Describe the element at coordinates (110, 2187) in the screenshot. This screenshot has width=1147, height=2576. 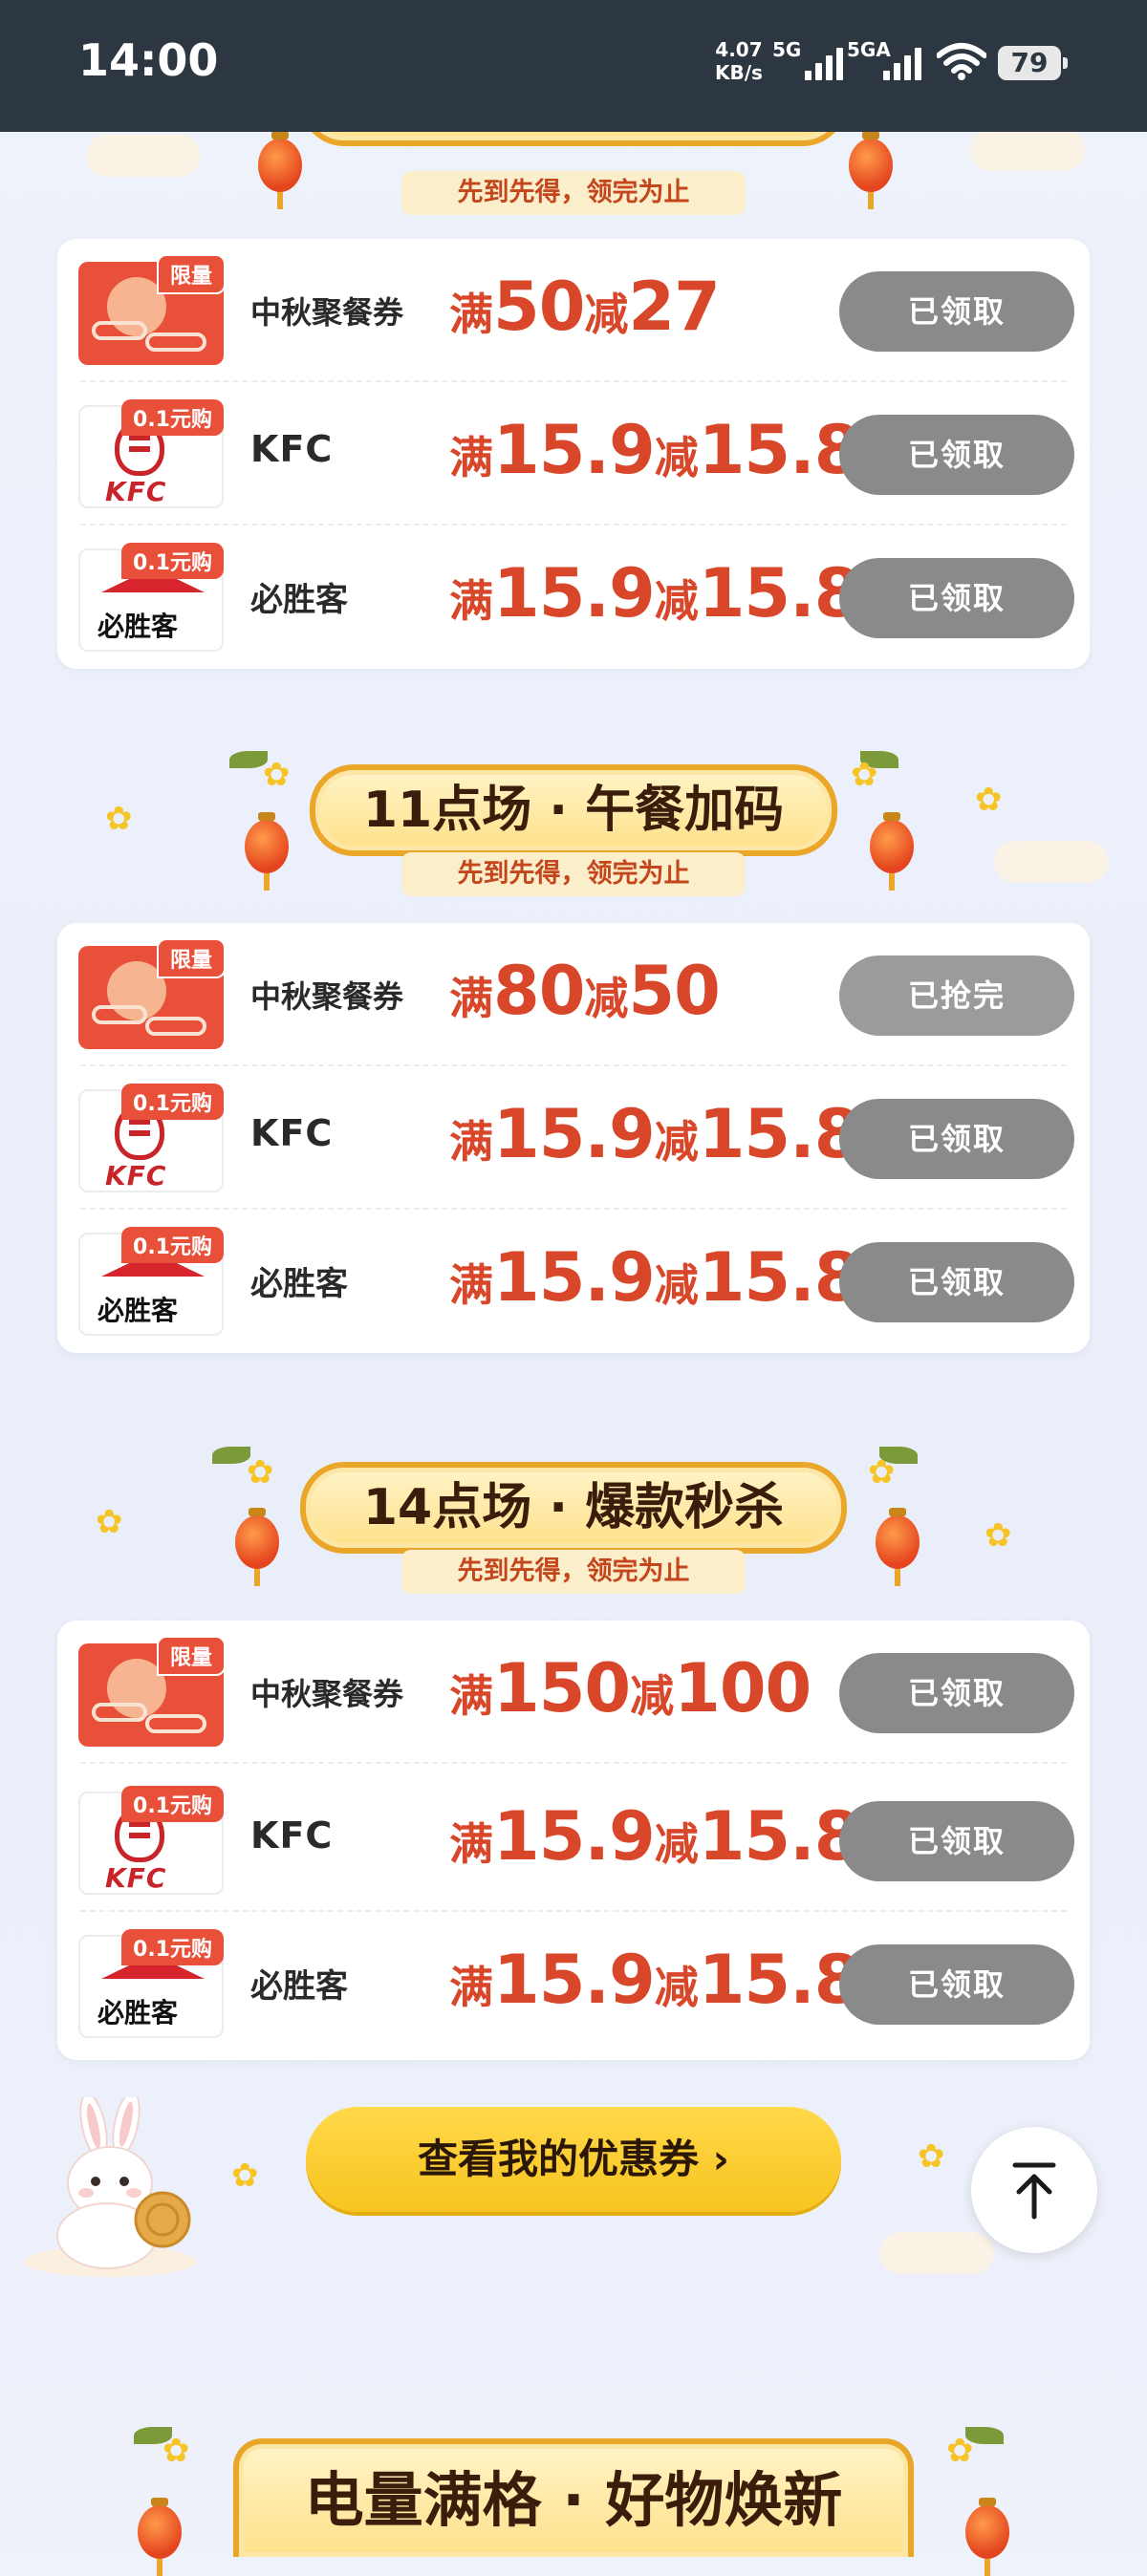
I see `rabbit-mooncake-icon` at that location.